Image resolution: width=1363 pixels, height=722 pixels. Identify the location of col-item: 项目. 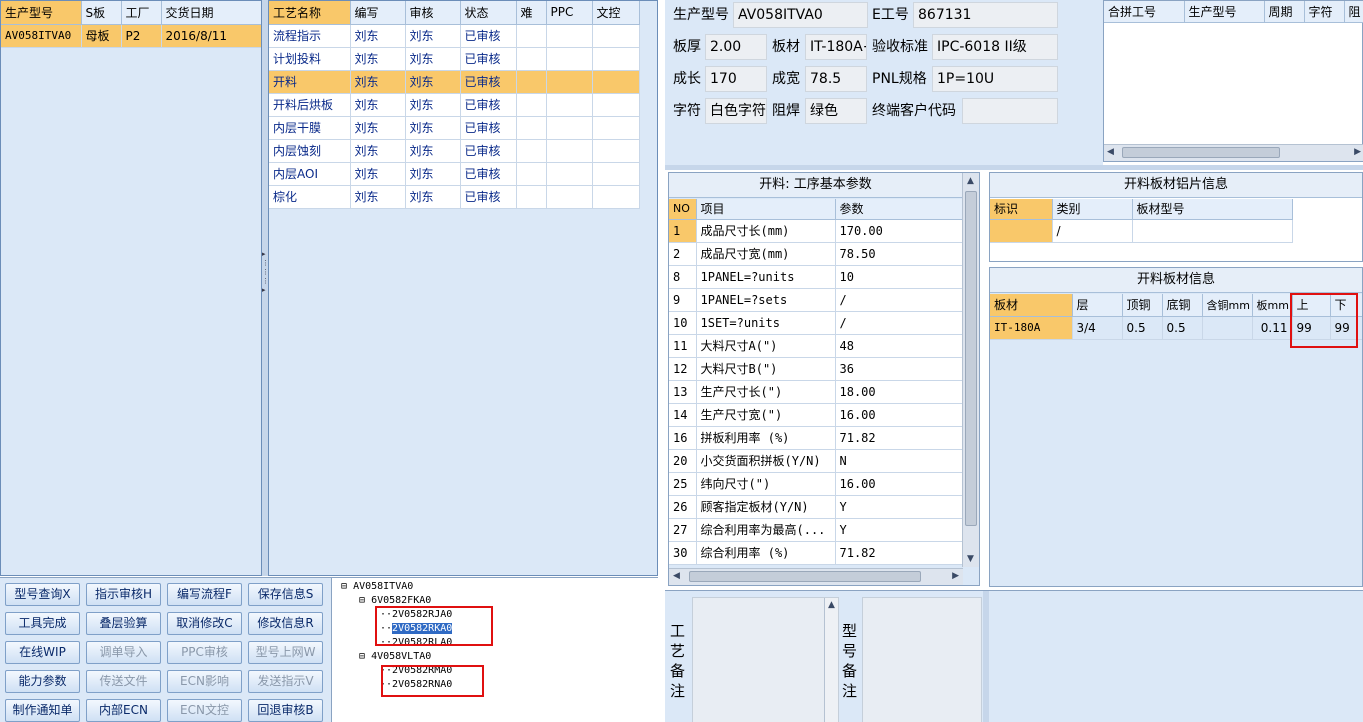
(766, 209).